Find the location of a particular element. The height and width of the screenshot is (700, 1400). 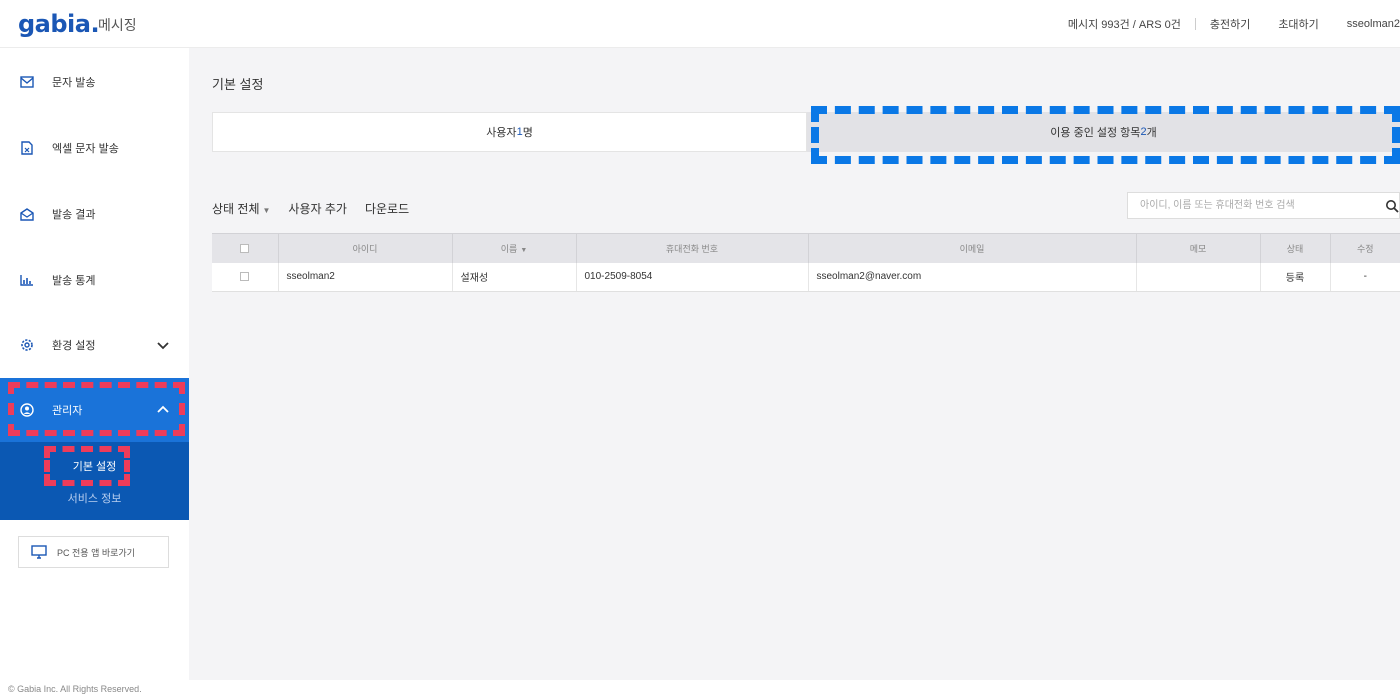

add-user-button: 사용자 추가 is located at coordinates (317, 208).